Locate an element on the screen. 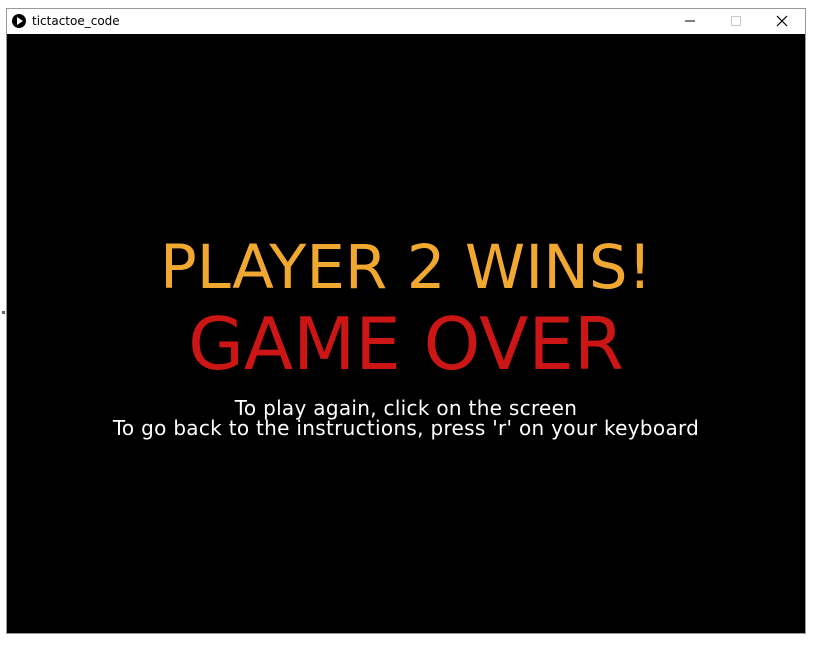  close-icon is located at coordinates (782, 21).